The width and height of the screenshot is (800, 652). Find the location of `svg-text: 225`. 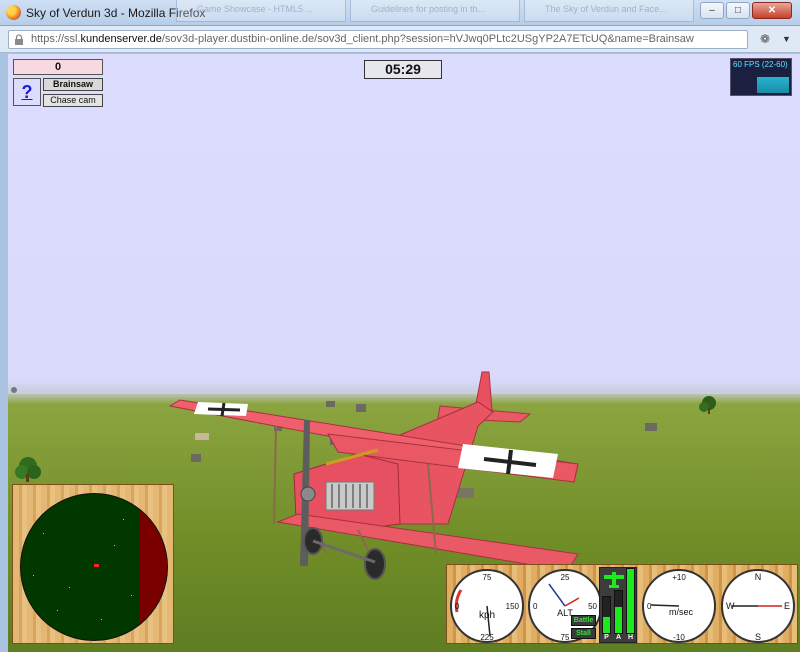

svg-text: 225 is located at coordinates (487, 637).